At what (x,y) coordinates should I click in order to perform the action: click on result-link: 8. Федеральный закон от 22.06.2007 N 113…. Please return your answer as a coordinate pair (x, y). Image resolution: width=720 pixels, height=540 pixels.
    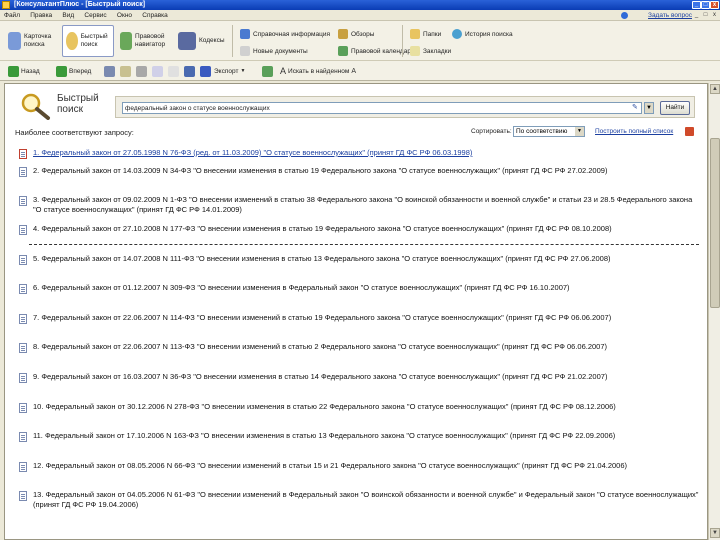
    Looking at the image, I should click on (366, 347).